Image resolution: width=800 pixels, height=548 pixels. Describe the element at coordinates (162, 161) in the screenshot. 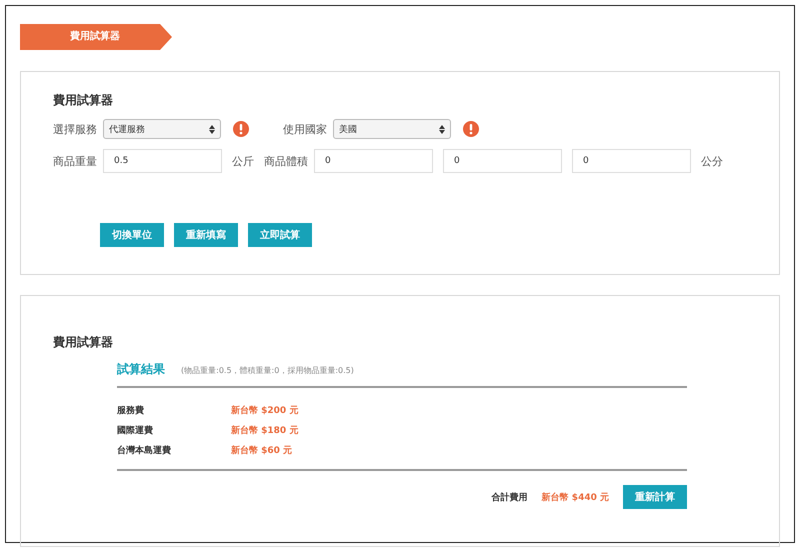

I see `weight-input: 0.5` at that location.